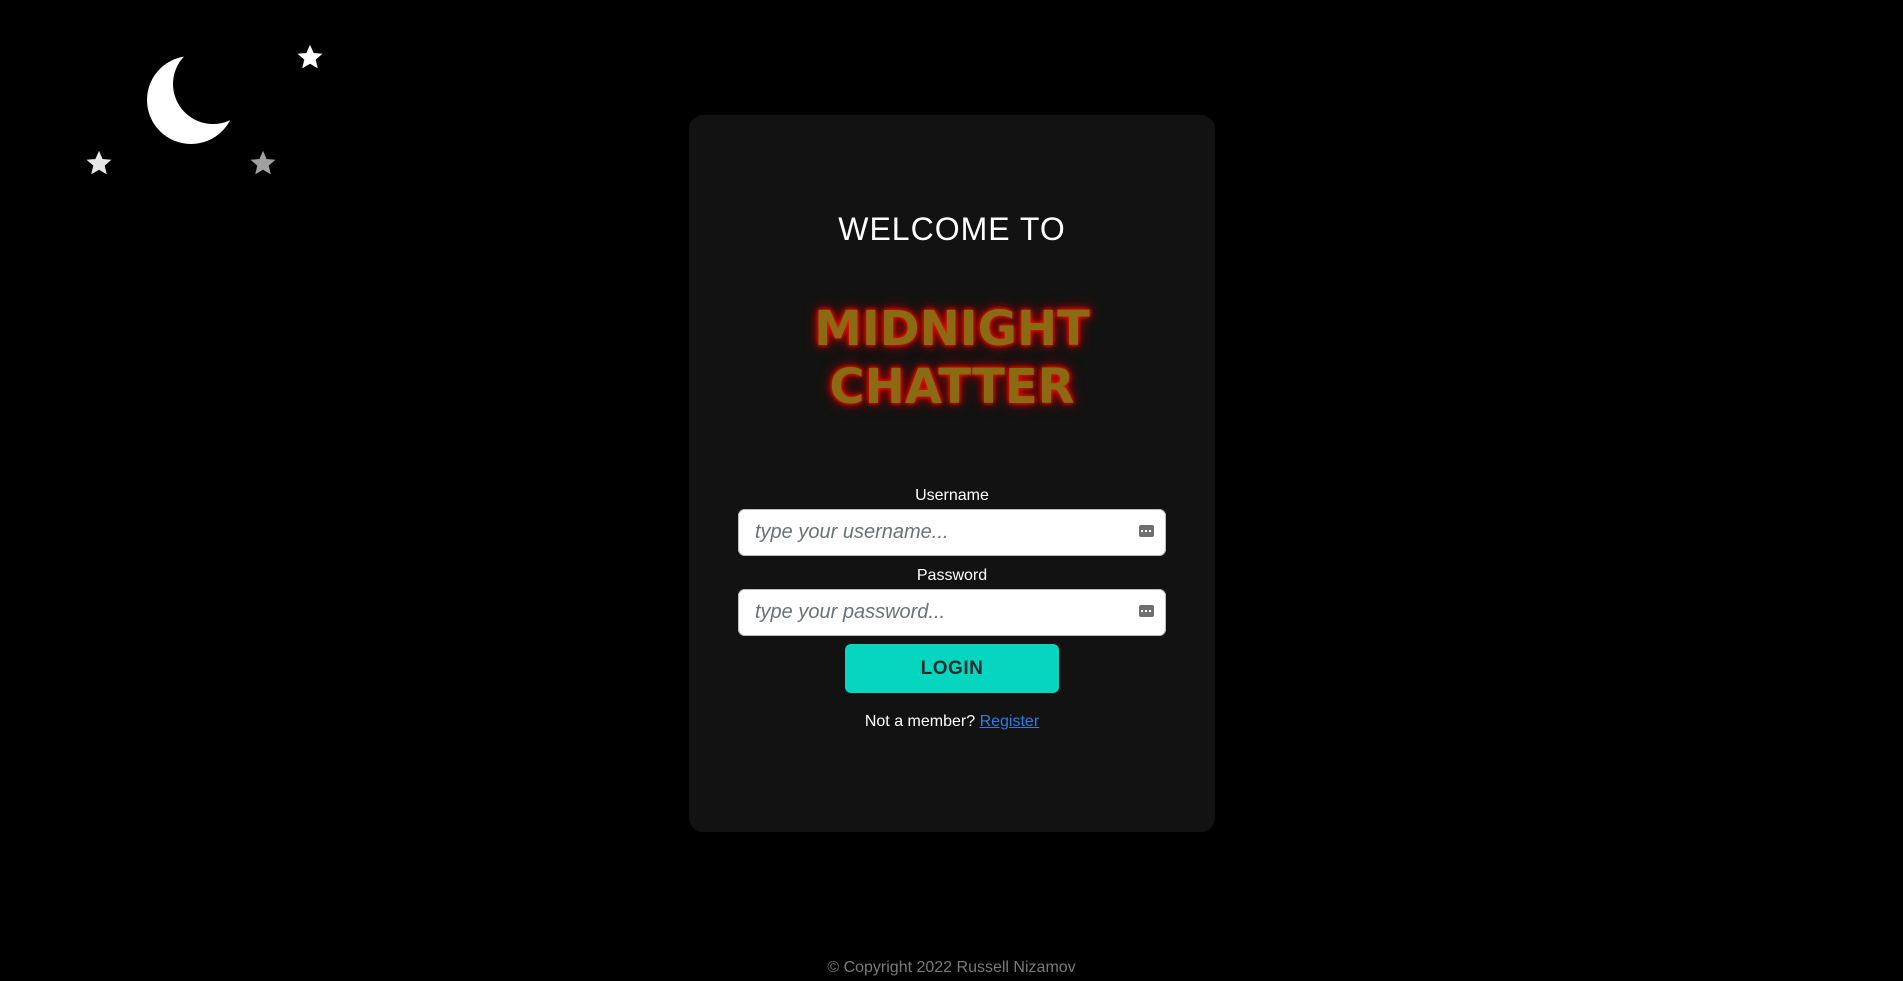 This screenshot has height=981, width=1903. I want to click on not-member-text: Not a member?, so click(920, 721).